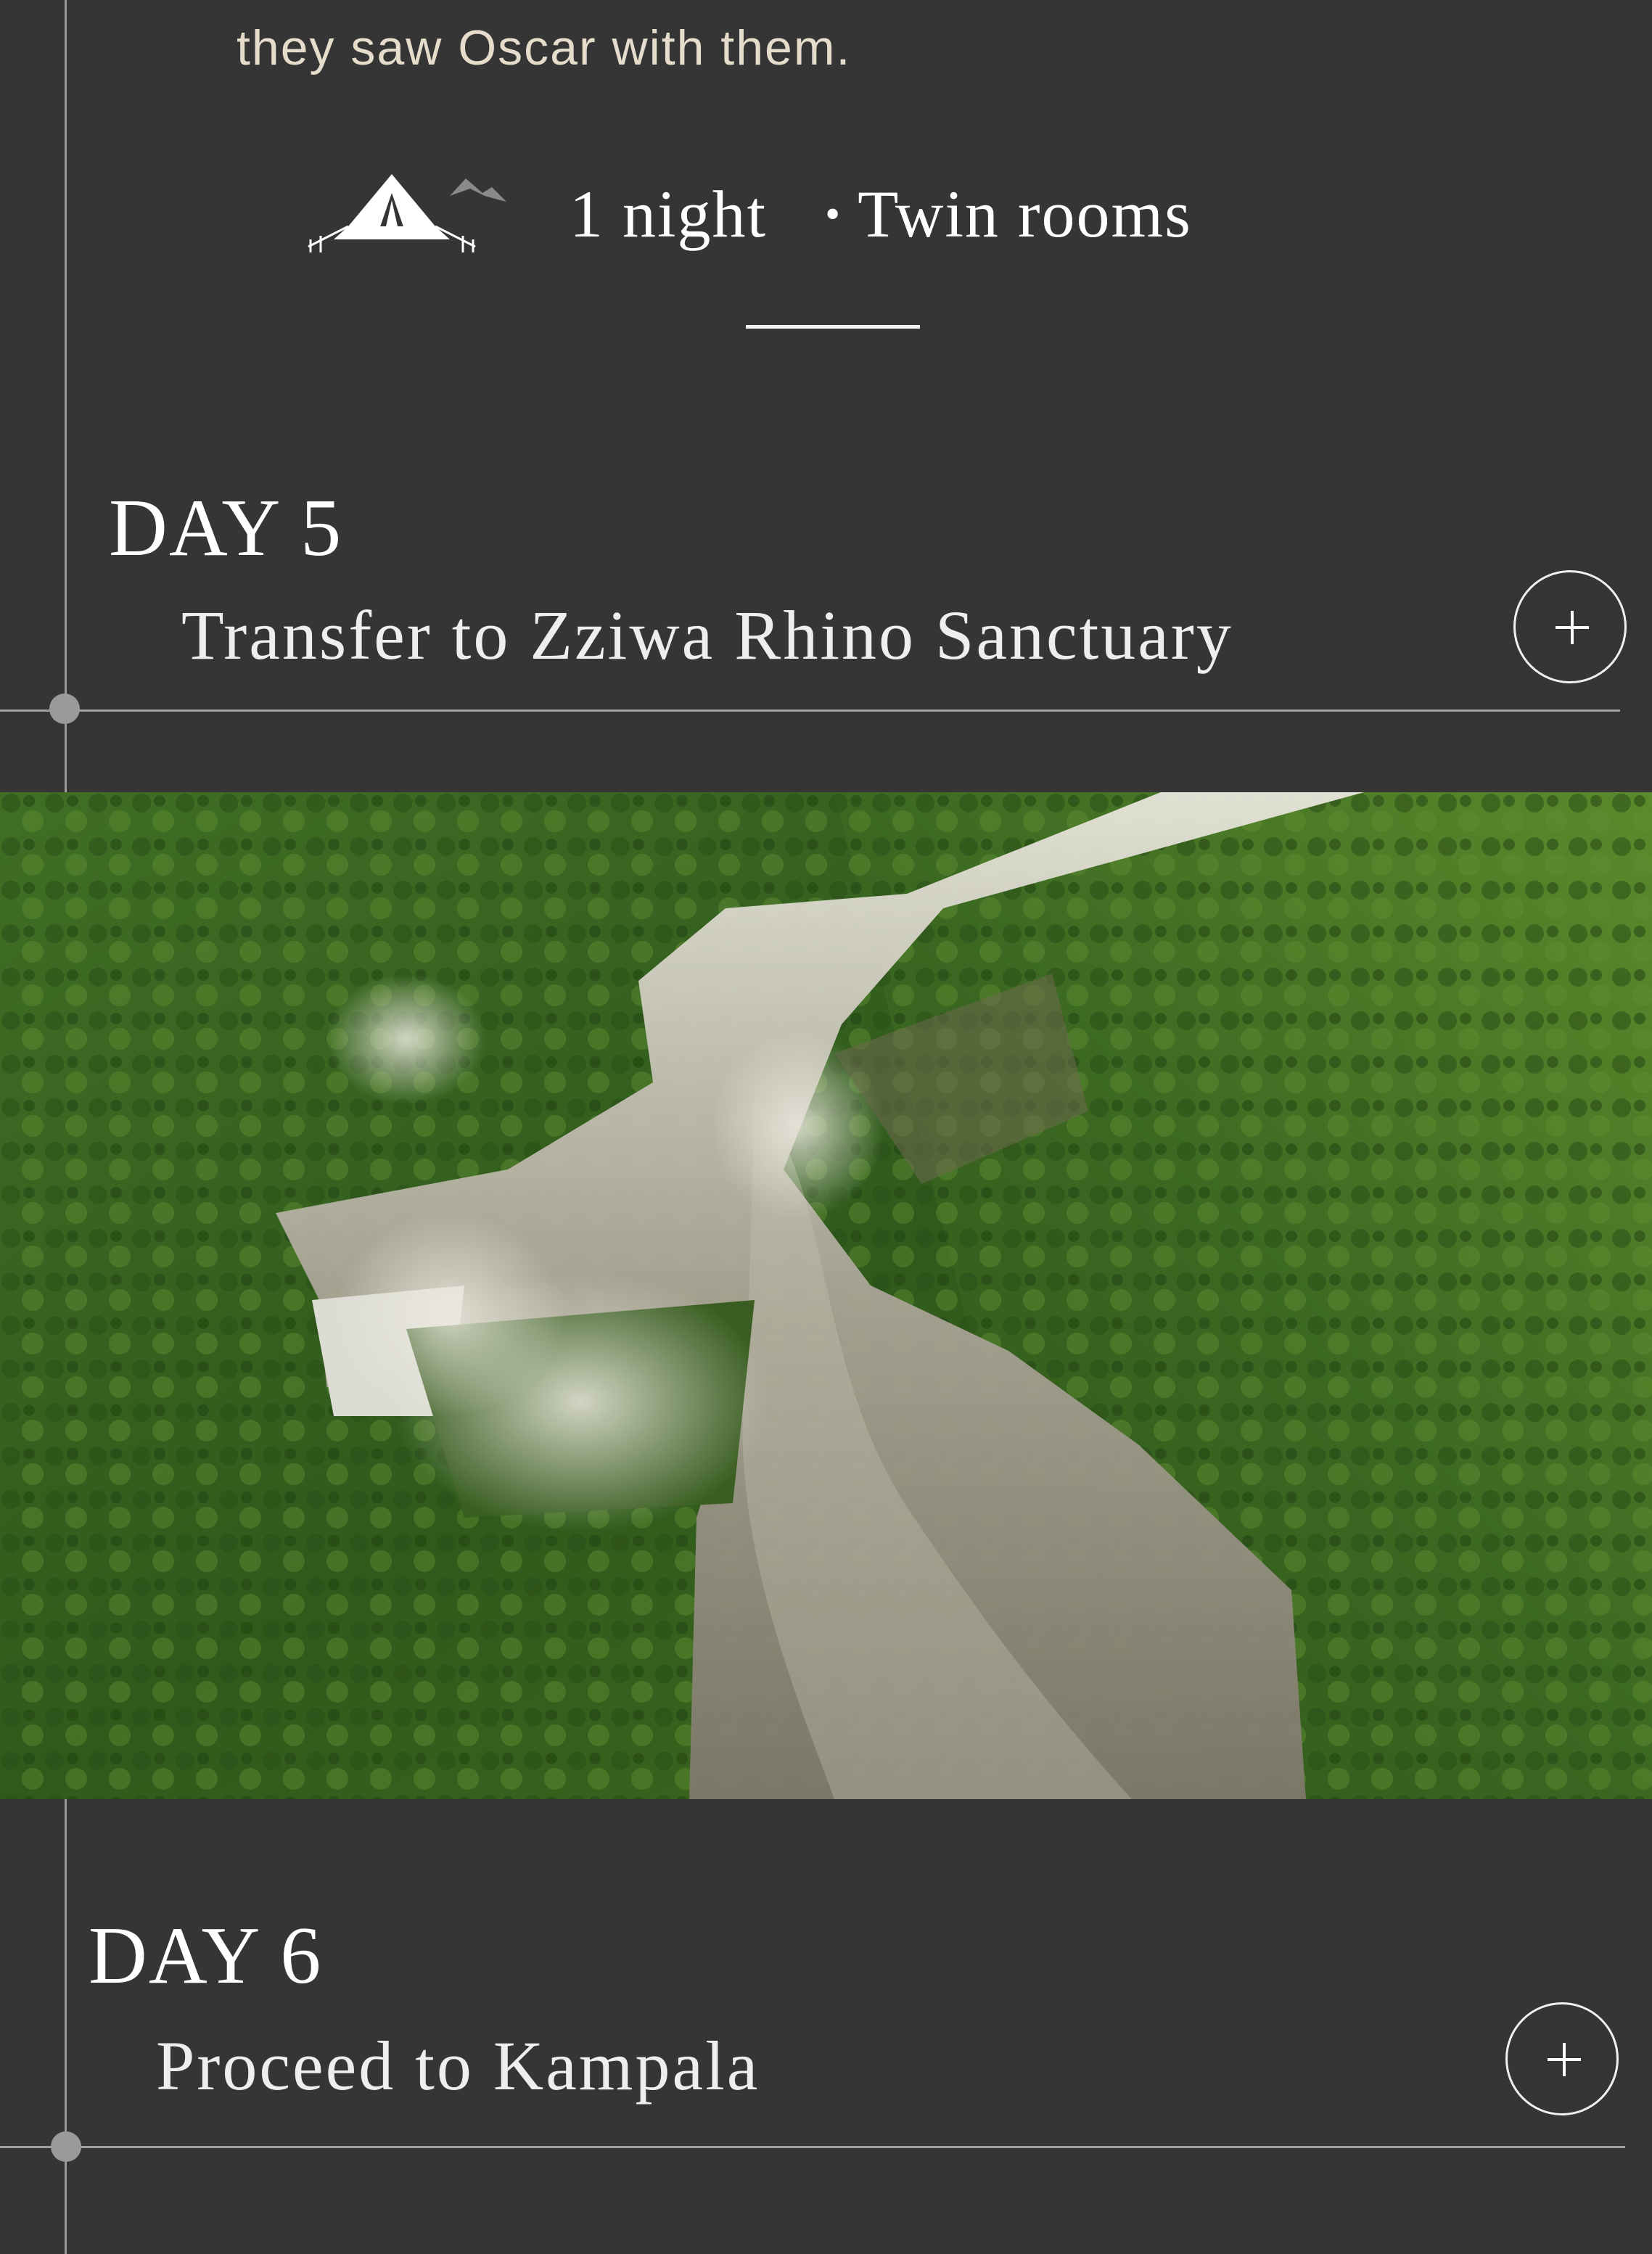  I want to click on day-6-expand-button, so click(1562, 2058).